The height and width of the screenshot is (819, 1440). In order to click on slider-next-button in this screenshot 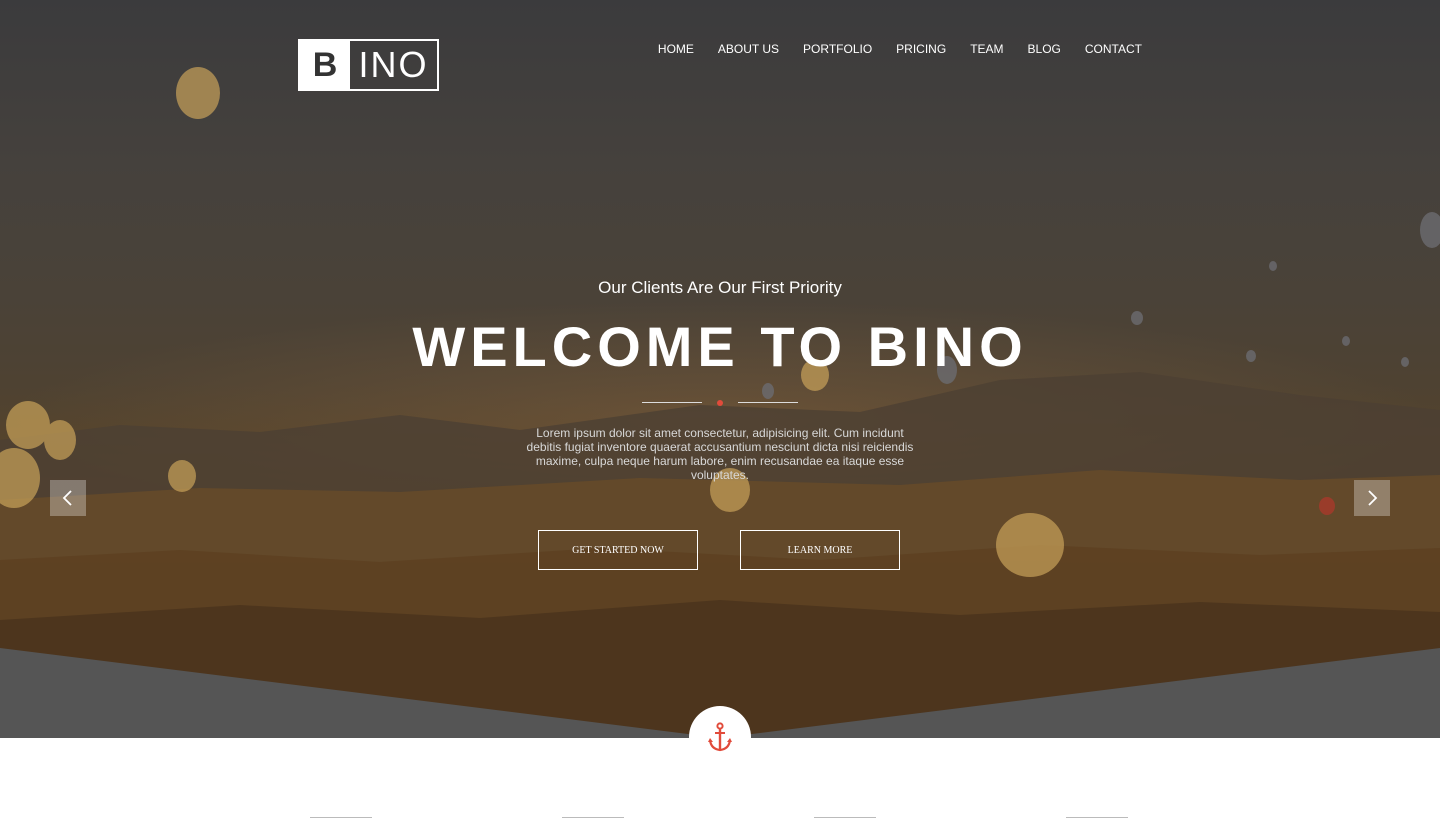, I will do `click(1372, 498)`.